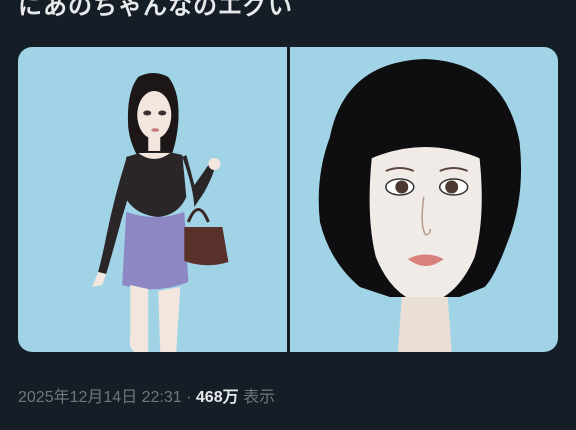 The height and width of the screenshot is (430, 576). What do you see at coordinates (259, 397) in the screenshot?
I see `views-label: 表示` at bounding box center [259, 397].